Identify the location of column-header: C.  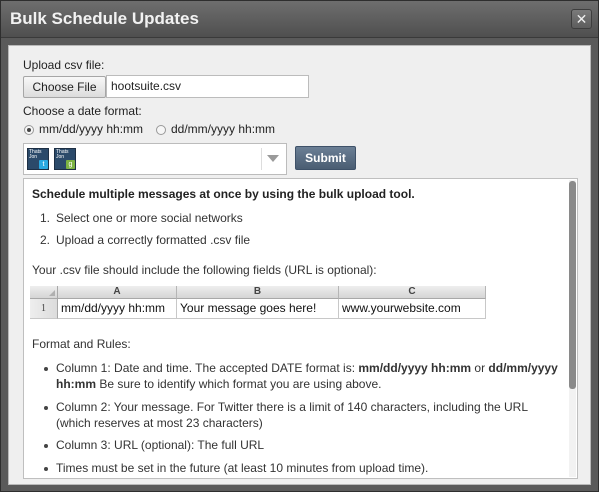
(412, 292).